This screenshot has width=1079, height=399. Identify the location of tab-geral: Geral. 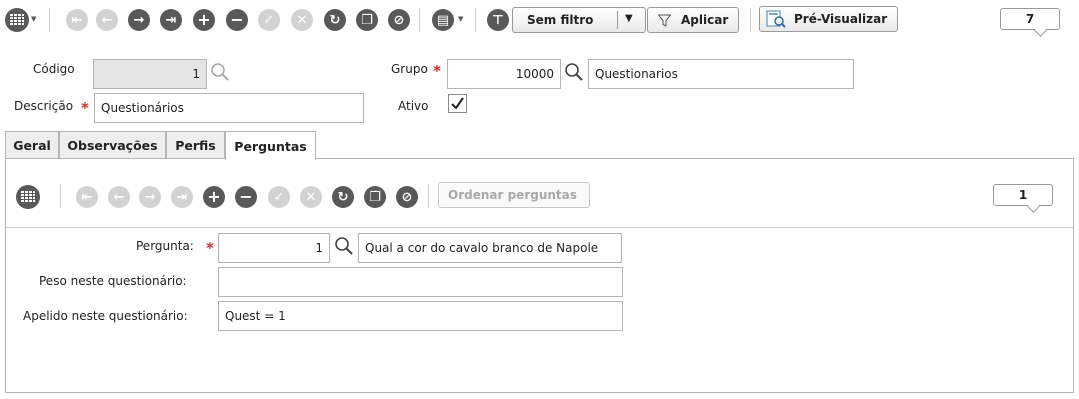
(32, 144).